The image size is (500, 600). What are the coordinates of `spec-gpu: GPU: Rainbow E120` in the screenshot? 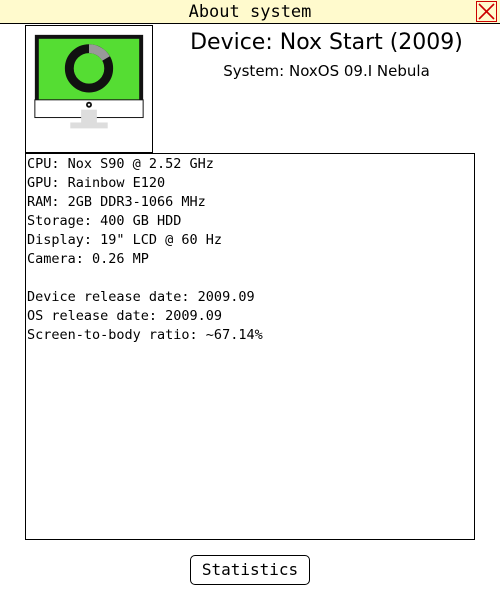 It's located at (96, 183).